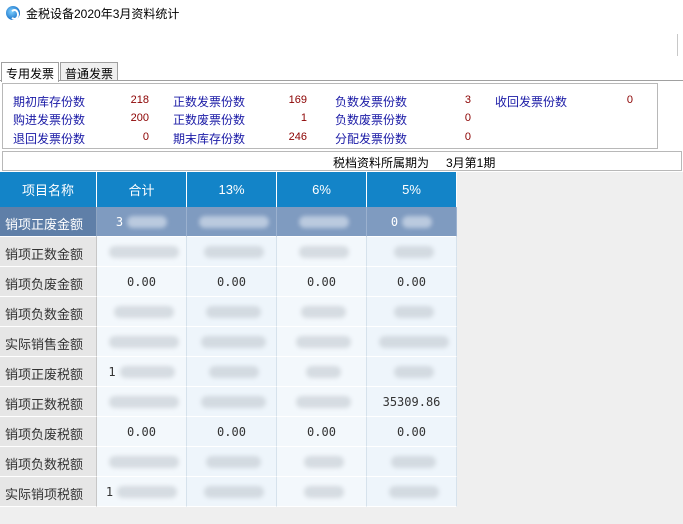  Describe the element at coordinates (303, 118) in the screenshot. I see `positive-void-value: 1` at that location.